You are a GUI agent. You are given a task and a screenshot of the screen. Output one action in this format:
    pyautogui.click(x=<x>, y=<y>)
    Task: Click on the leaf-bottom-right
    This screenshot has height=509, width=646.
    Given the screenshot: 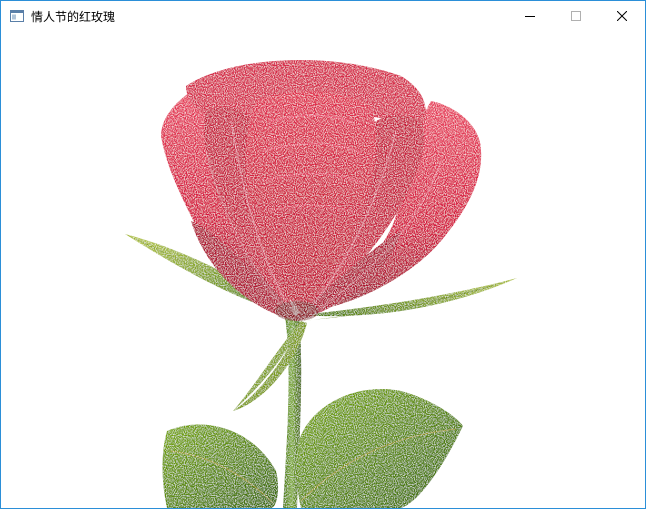 What is the action you would take?
    pyautogui.click(x=379, y=448)
    